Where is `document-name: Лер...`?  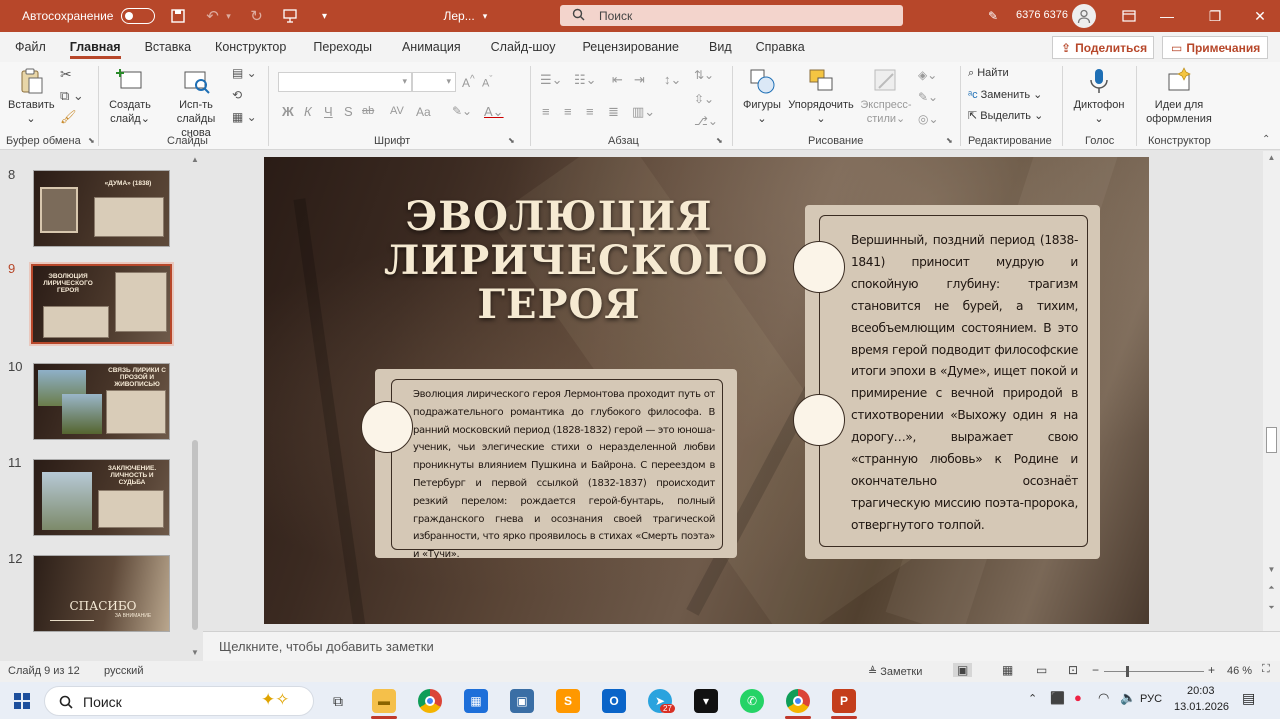 document-name: Лер... is located at coordinates (458, 16).